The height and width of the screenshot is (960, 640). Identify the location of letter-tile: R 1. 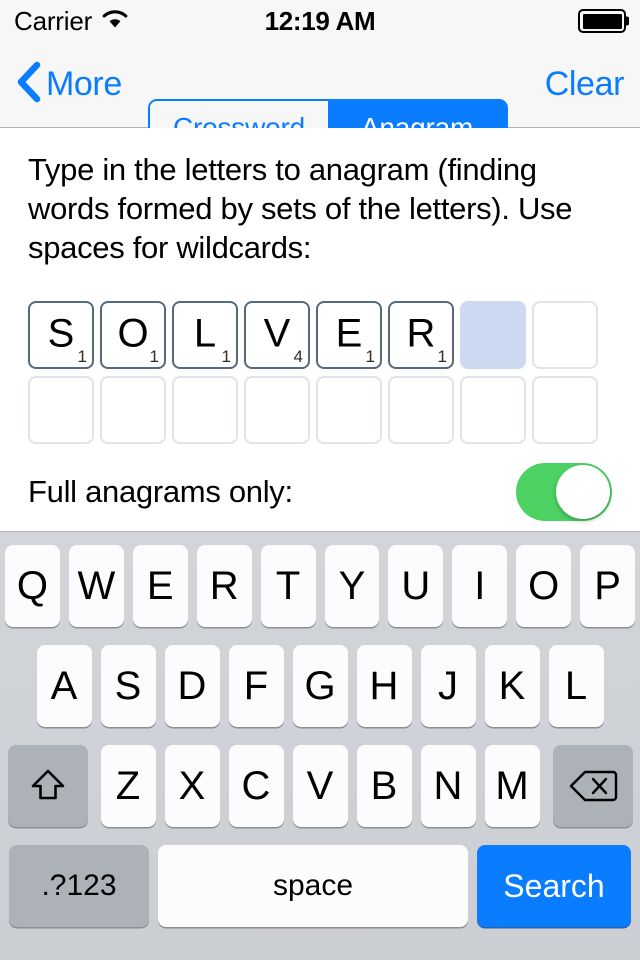
(421, 335).